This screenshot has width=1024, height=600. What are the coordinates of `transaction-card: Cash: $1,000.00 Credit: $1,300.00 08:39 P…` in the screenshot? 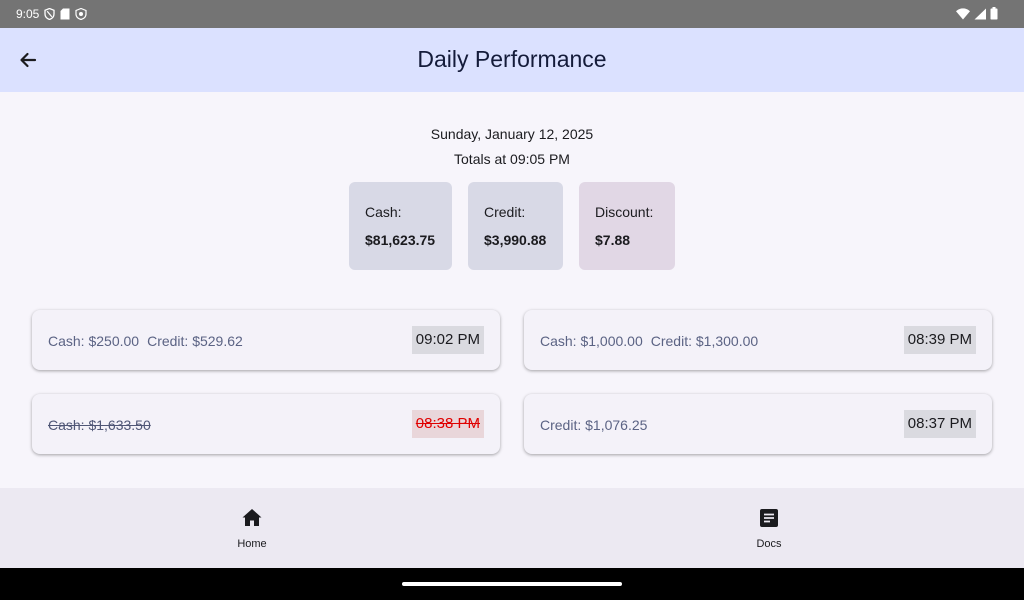 It's located at (758, 340).